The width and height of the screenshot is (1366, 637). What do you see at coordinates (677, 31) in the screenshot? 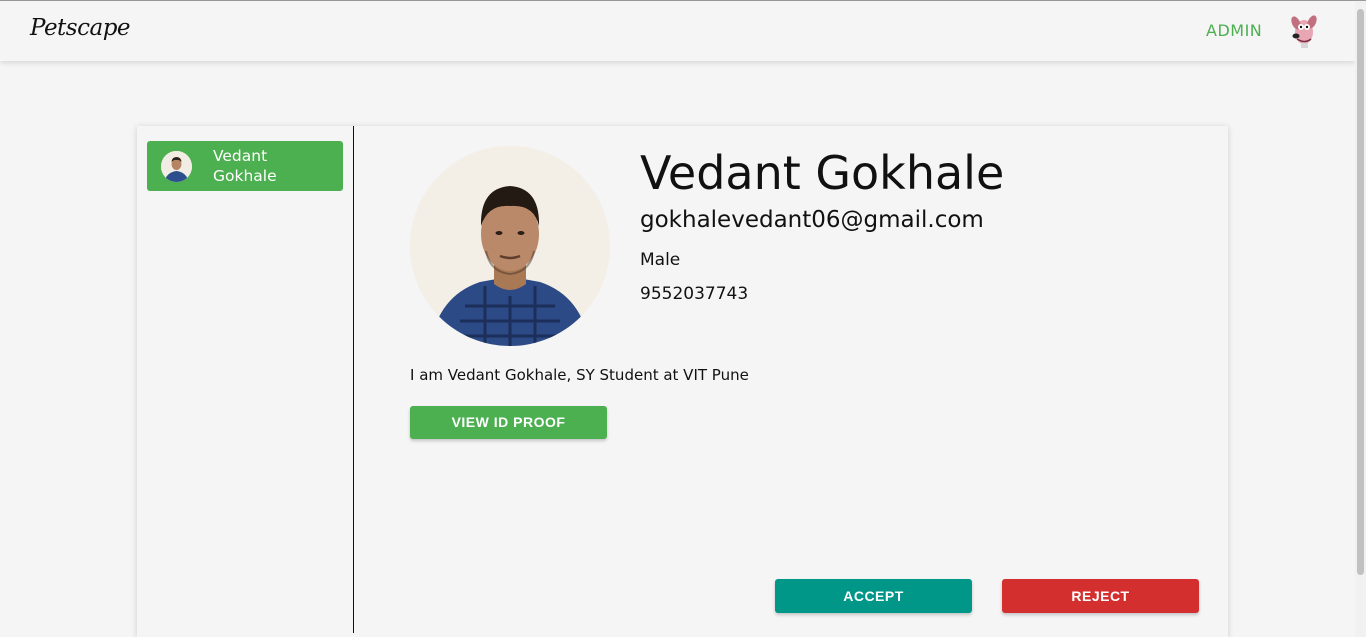
I see `top-navbar: Petscape ADMIN` at bounding box center [677, 31].